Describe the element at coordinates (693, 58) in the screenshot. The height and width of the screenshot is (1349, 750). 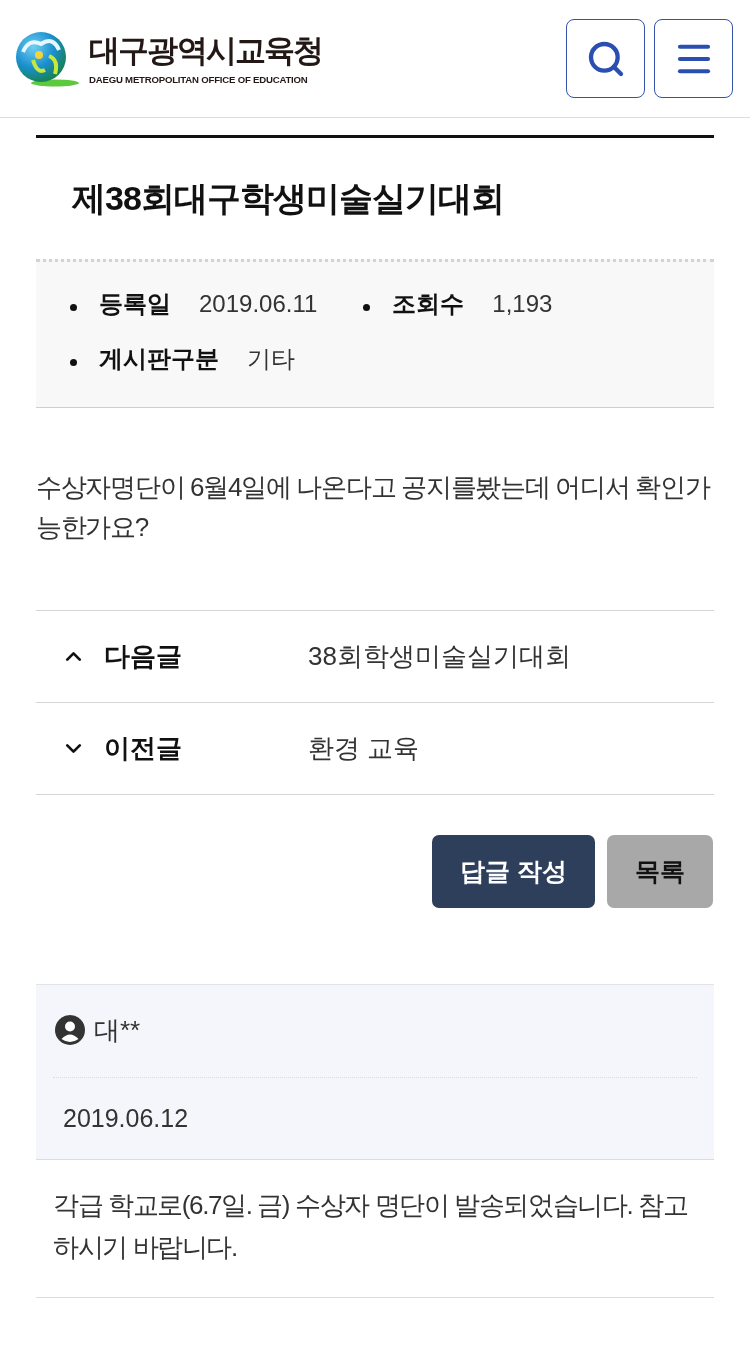
I see `menu-button` at that location.